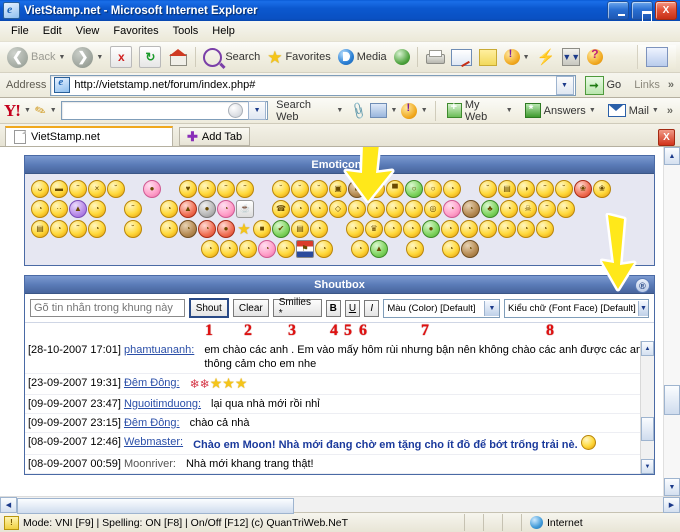 This screenshot has height=532, width=680. Describe the element at coordinates (135, 31) in the screenshot. I see `menu-item-favorites: Favorites` at that location.